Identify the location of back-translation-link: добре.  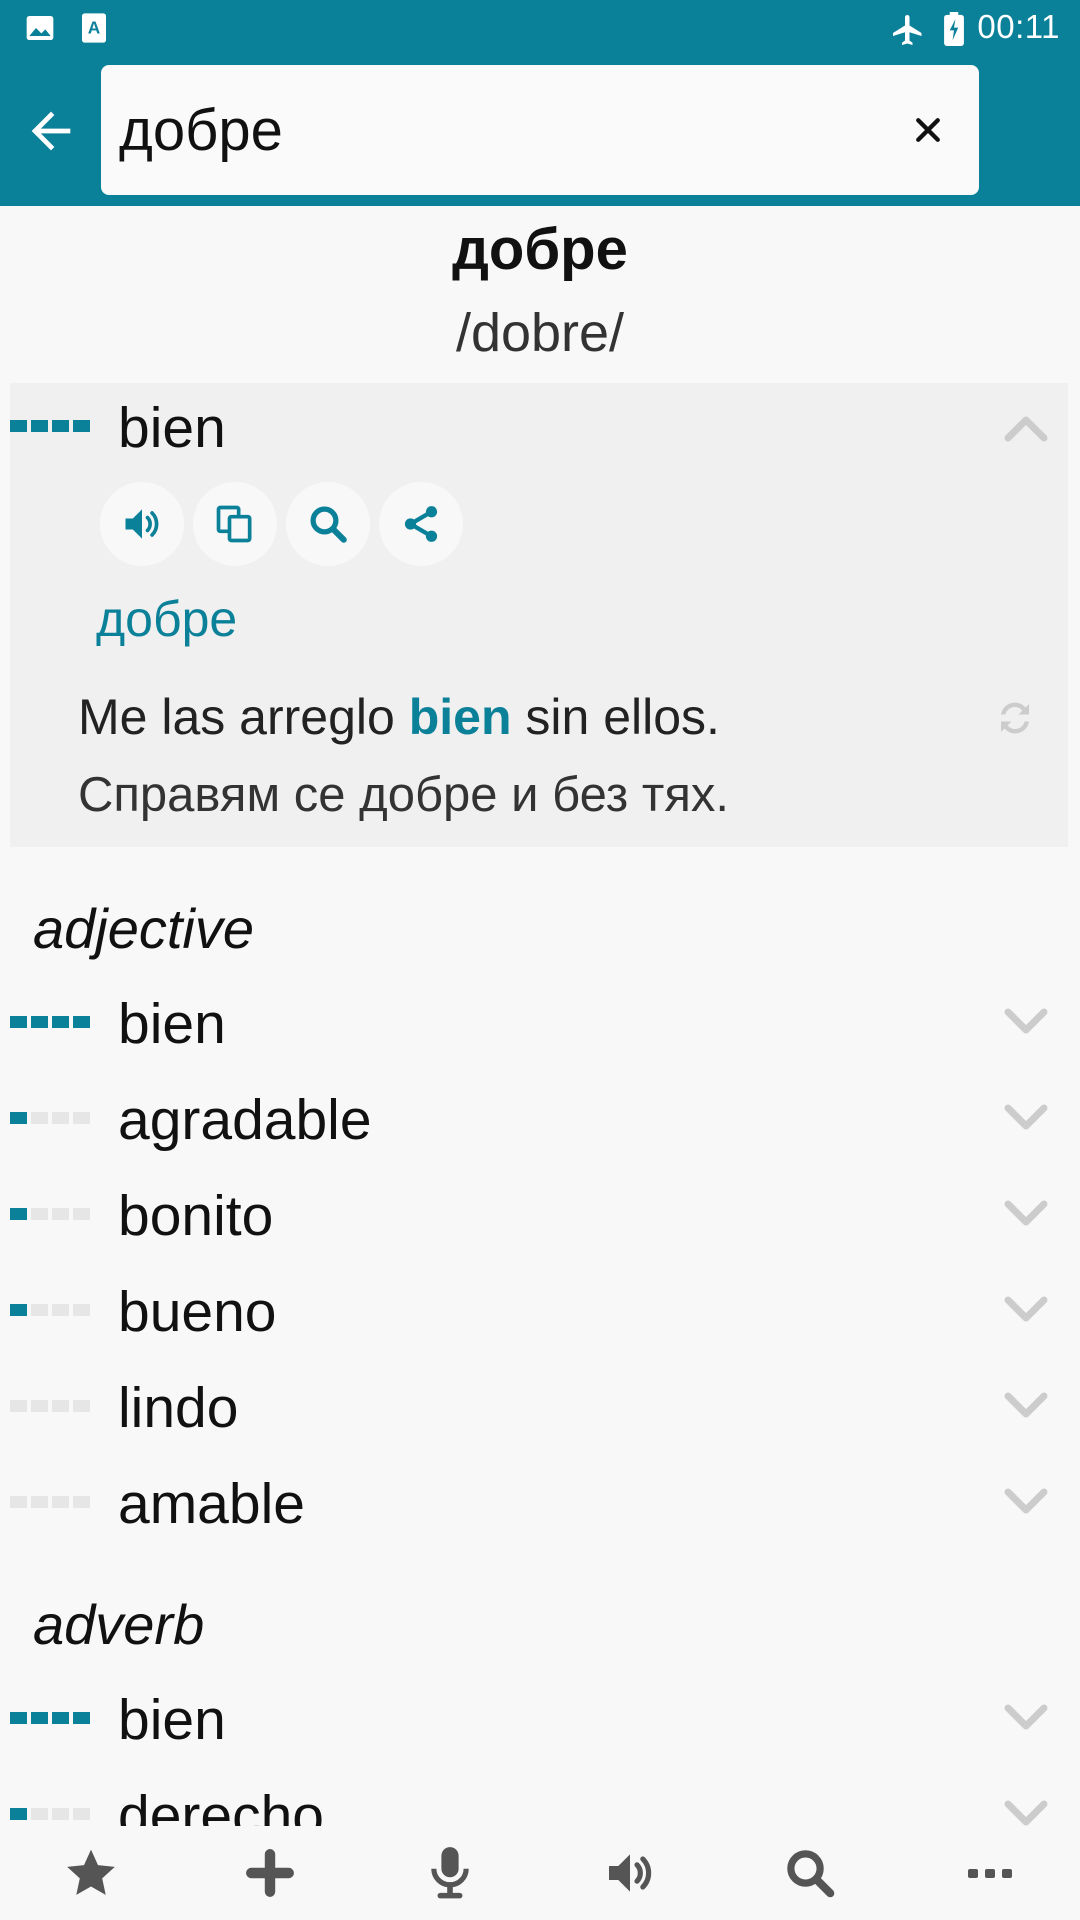
(166, 619).